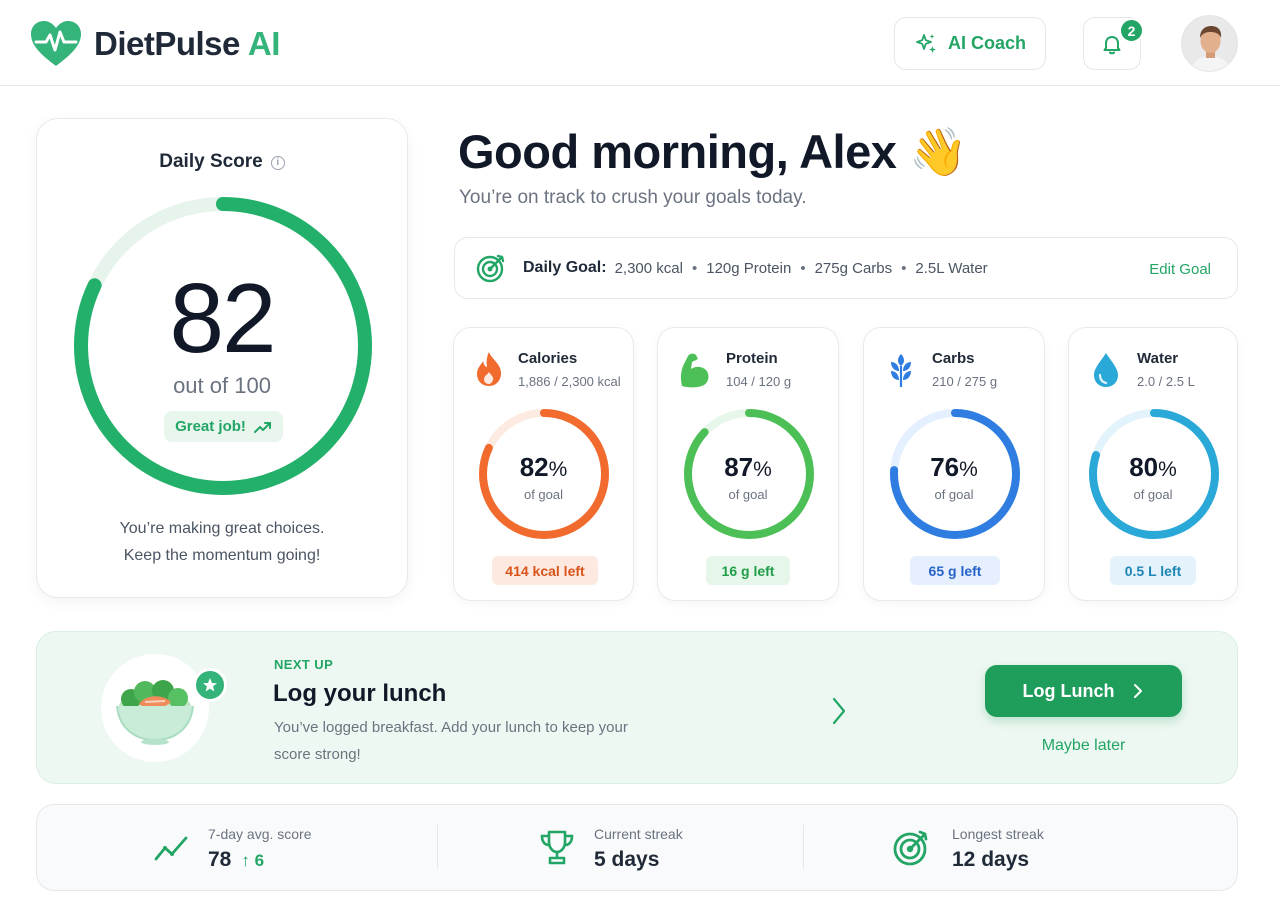 The width and height of the screenshot is (1280, 912). I want to click on water-card: Water 2.0 / 2.5 L 80% of goal 0.5 L left, so click(1153, 464).